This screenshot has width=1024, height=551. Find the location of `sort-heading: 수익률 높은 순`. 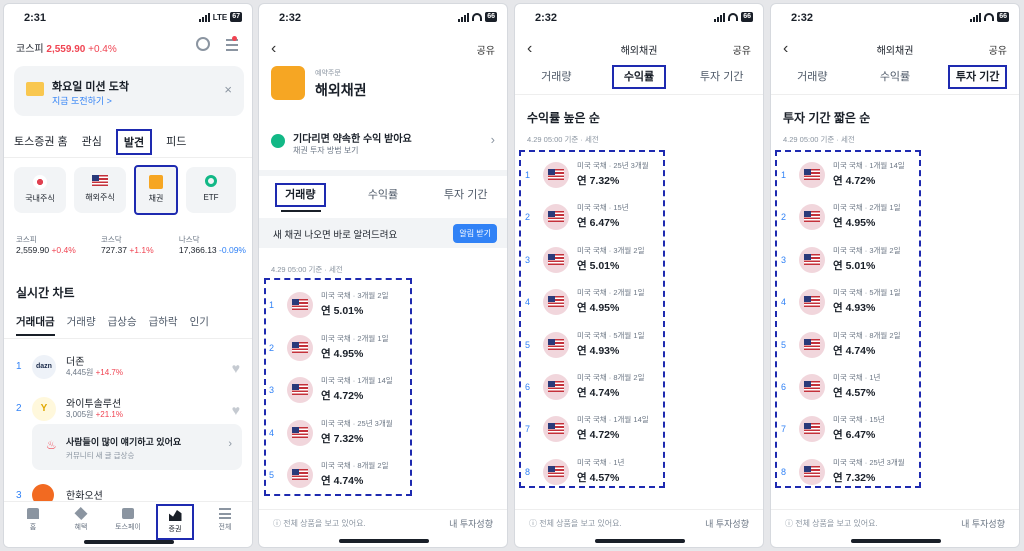

sort-heading: 수익률 높은 순 is located at coordinates (563, 118).